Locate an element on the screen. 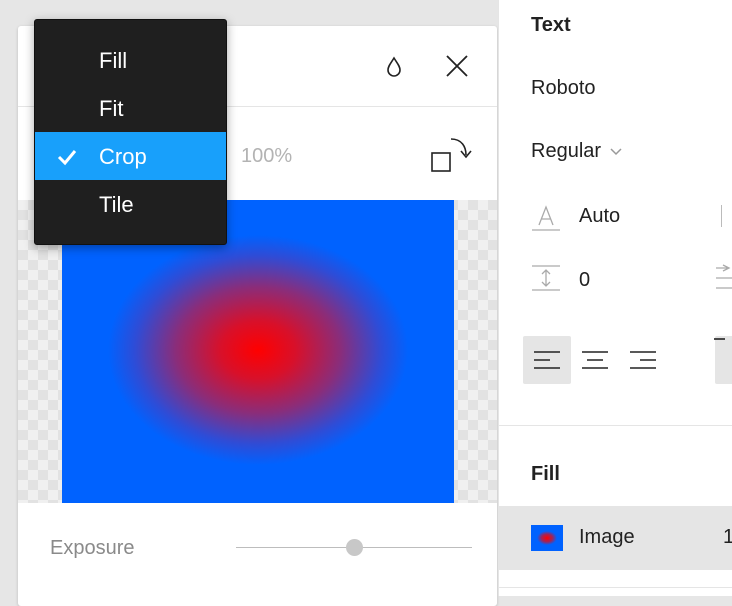 This screenshot has height=606, width=732. menu-item-tile: Tile is located at coordinates (130, 204).